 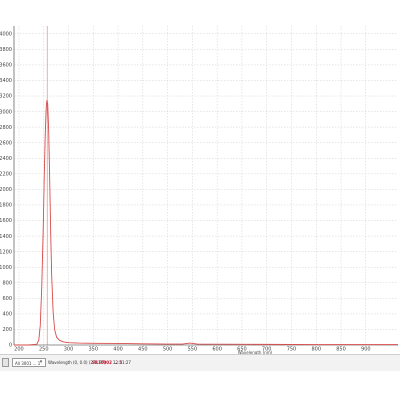 I want to click on y-tick-label: 1200, so click(x=6, y=252).